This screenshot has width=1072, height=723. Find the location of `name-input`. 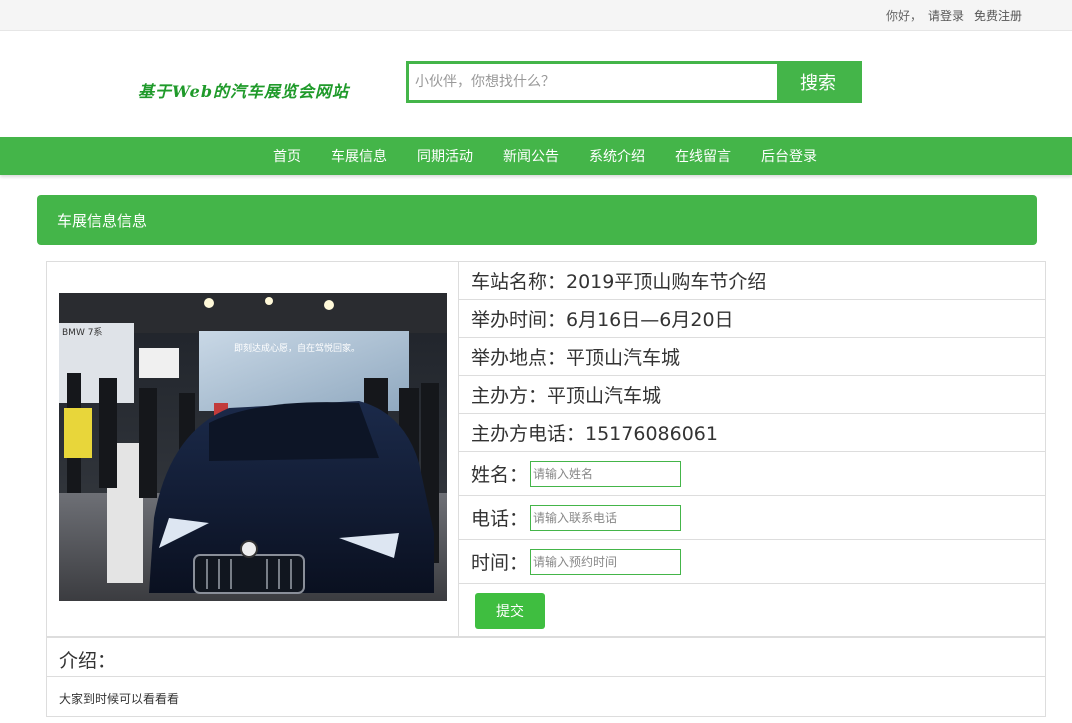

name-input is located at coordinates (606, 473).